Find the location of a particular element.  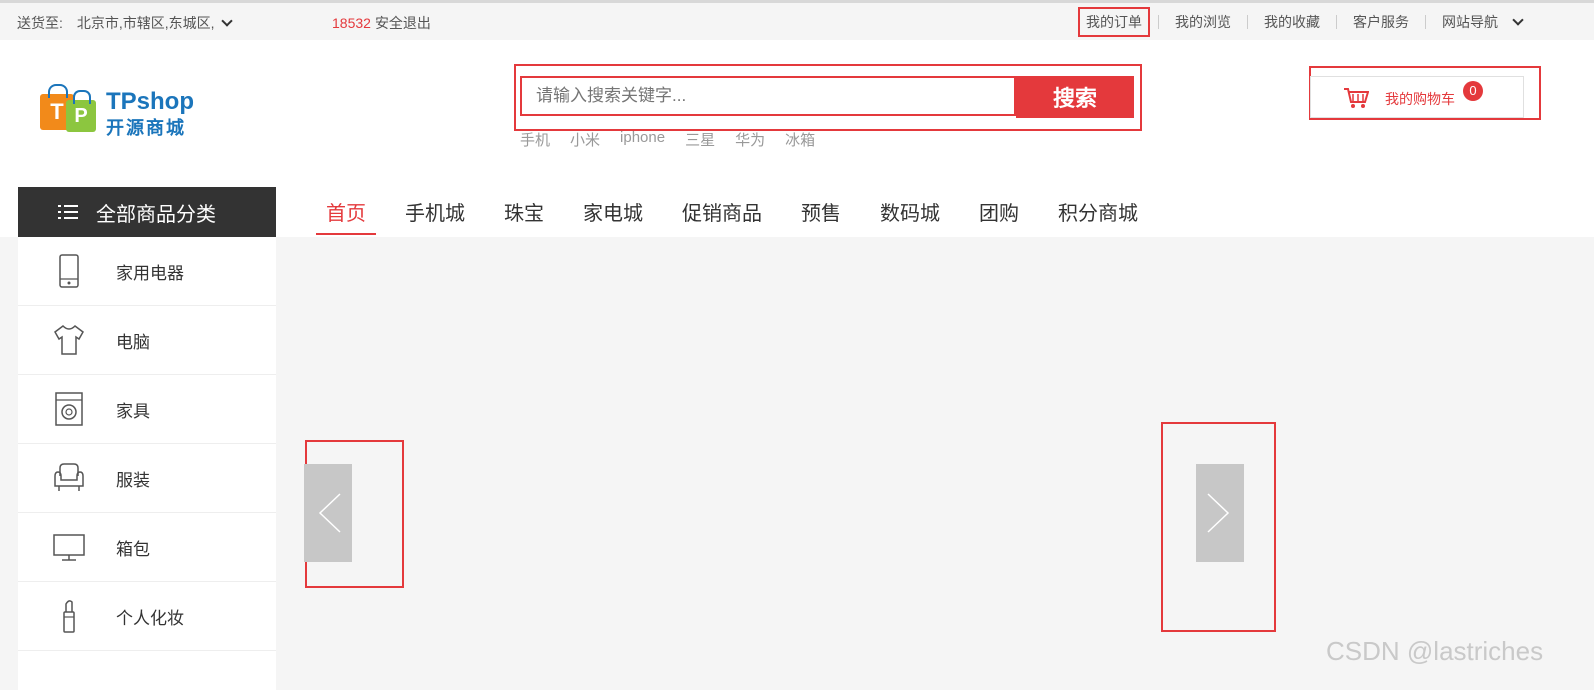

main-nav: 首页 手机城 珠宝 家电城 促销商品 预售 数码城 团购 积分商城 is located at coordinates (741, 212).